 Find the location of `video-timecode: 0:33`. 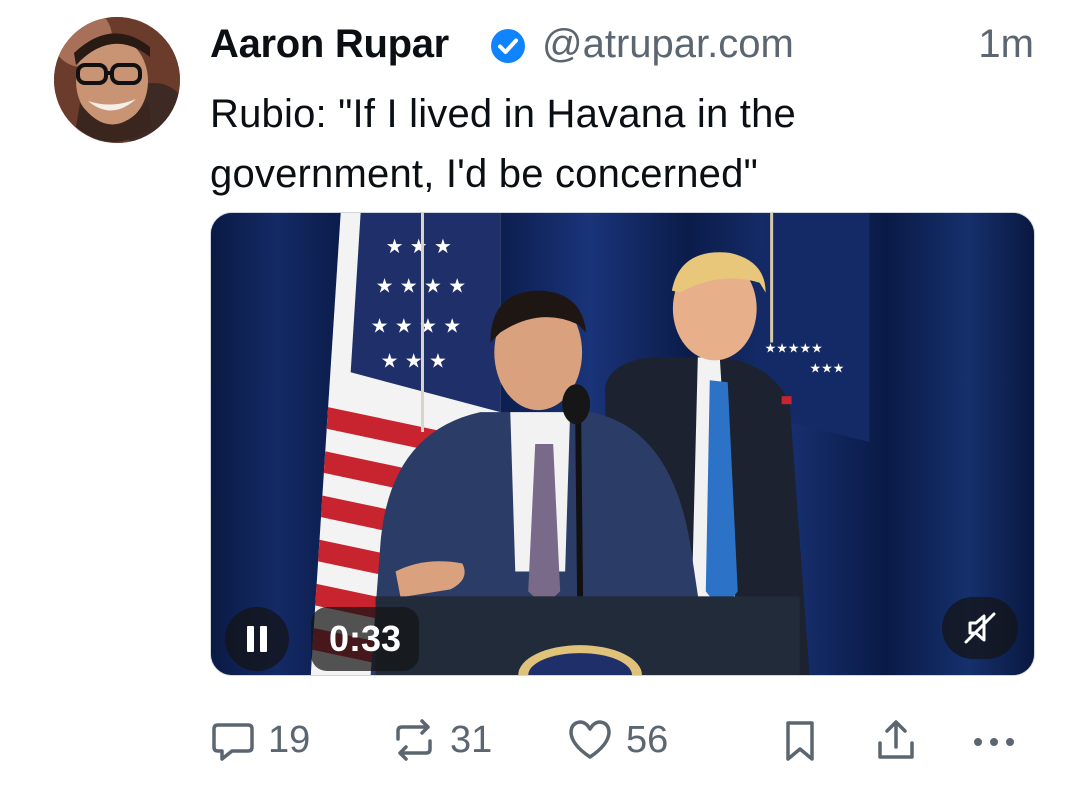

video-timecode: 0:33 is located at coordinates (365, 639).